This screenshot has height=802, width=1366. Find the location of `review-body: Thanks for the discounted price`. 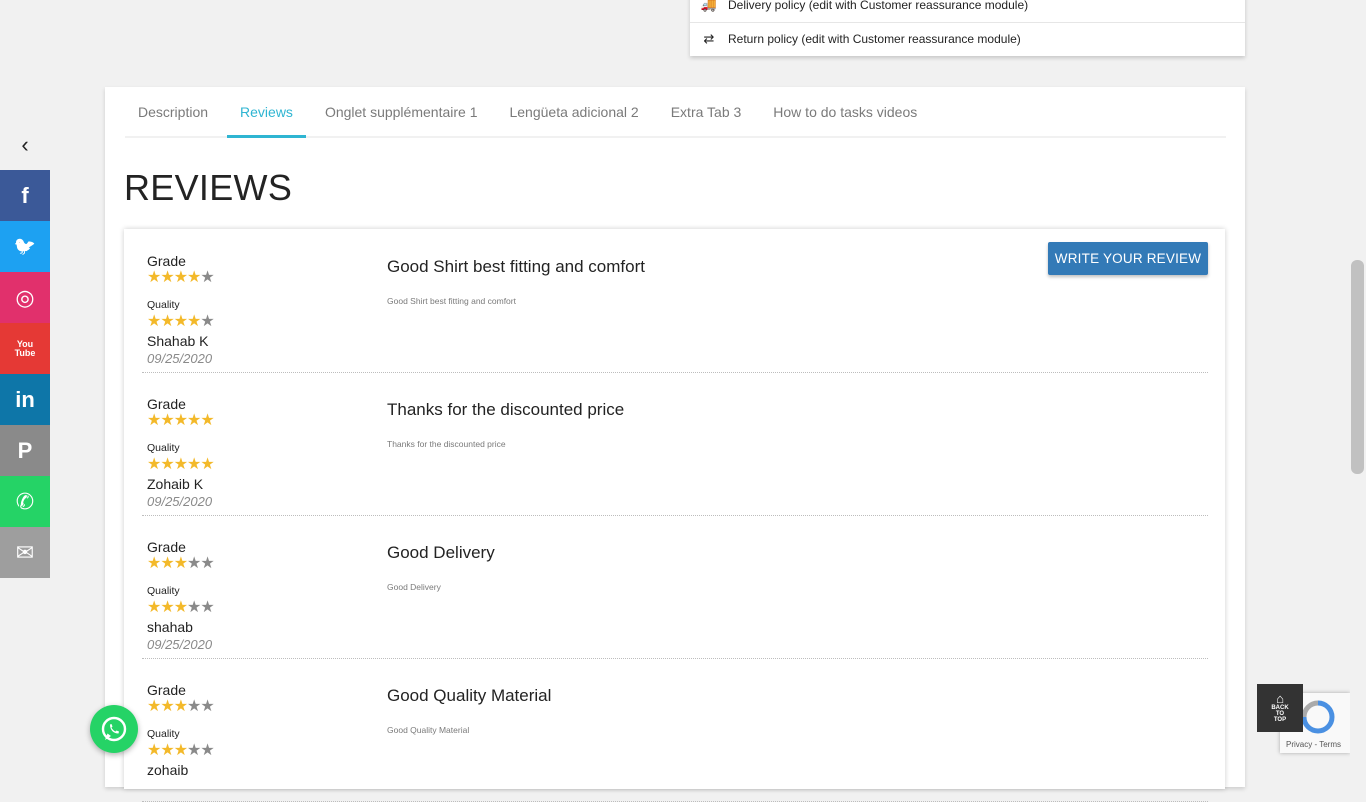

review-body: Thanks for the discounted price is located at coordinates (446, 444).